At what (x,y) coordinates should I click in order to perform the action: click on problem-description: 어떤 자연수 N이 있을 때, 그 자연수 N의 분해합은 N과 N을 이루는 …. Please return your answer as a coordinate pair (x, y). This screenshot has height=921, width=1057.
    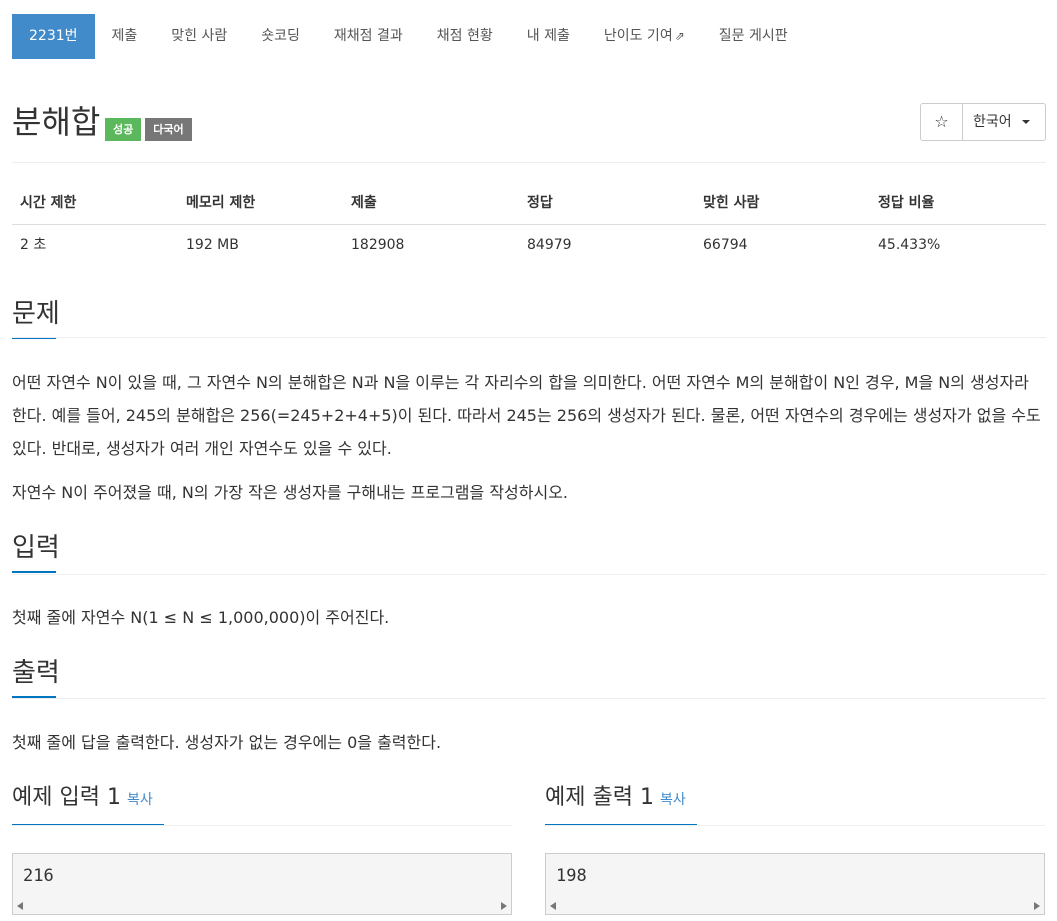
    Looking at the image, I should click on (526, 415).